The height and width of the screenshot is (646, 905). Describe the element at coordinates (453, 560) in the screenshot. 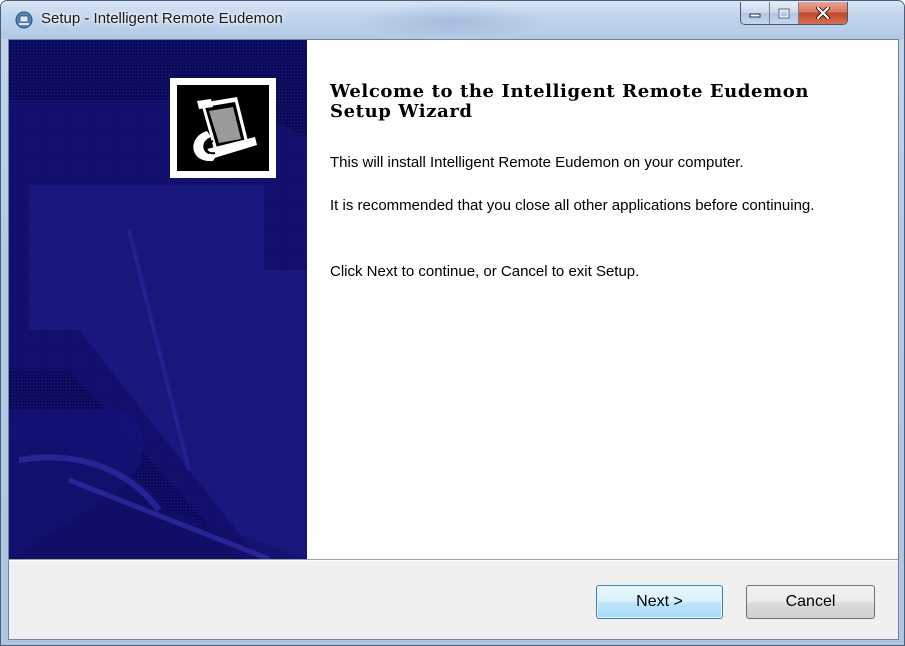

I see `bottom-divider` at that location.